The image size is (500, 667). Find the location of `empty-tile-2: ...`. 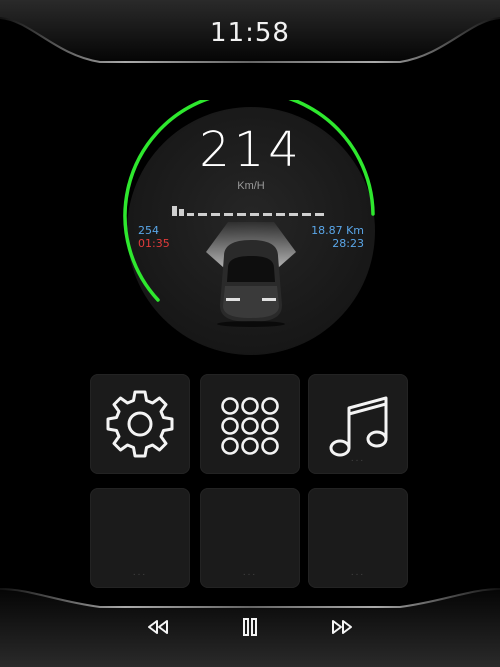

empty-tile-2: ... is located at coordinates (250, 538).